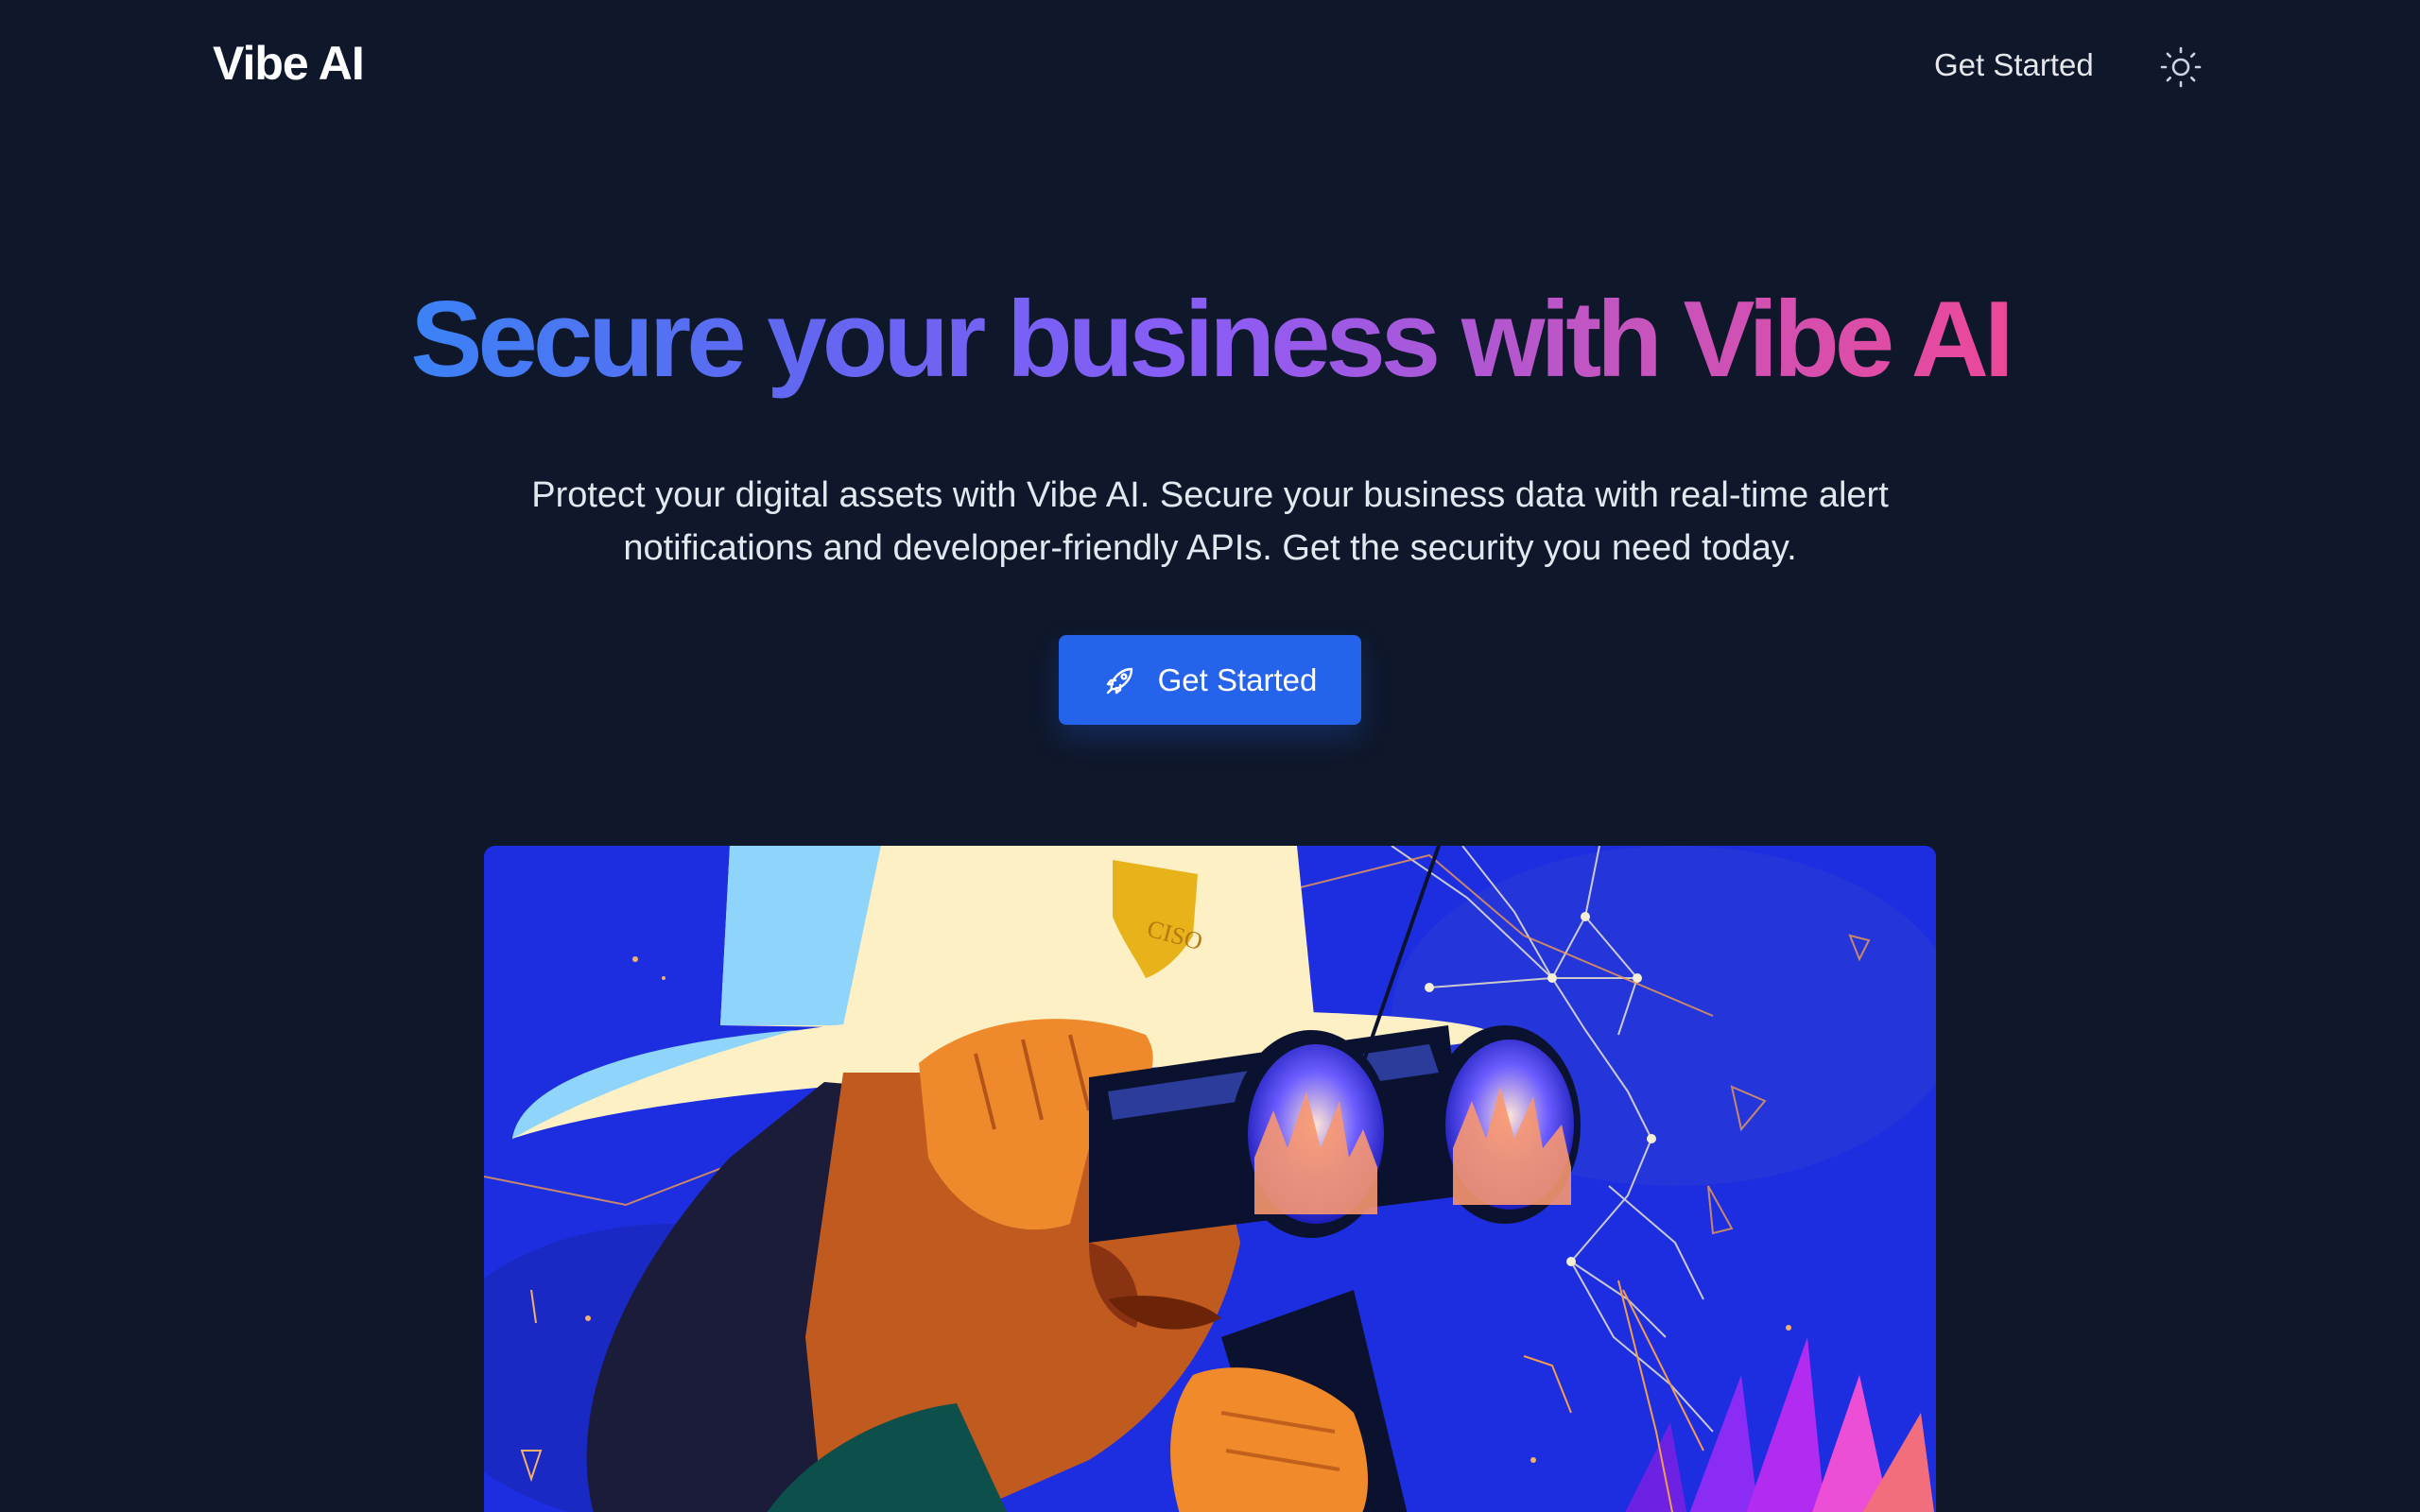 This screenshot has width=2420, height=1512. I want to click on theme-toggle-button, so click(2181, 67).